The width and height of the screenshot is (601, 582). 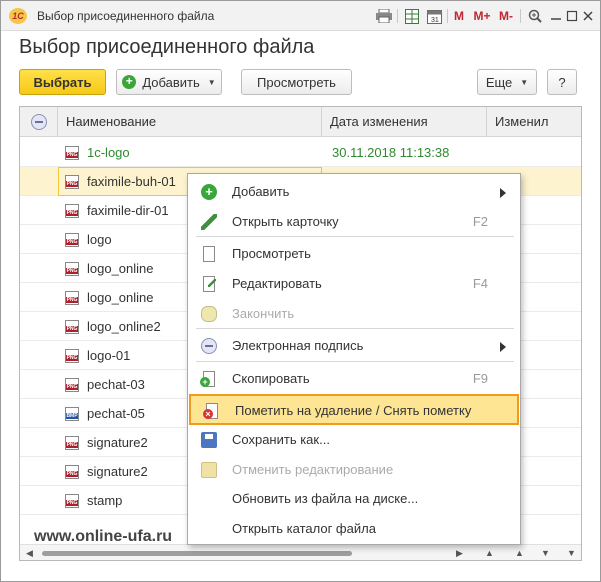 I want to click on scroll-right-icon: ▶, so click(x=459, y=553).